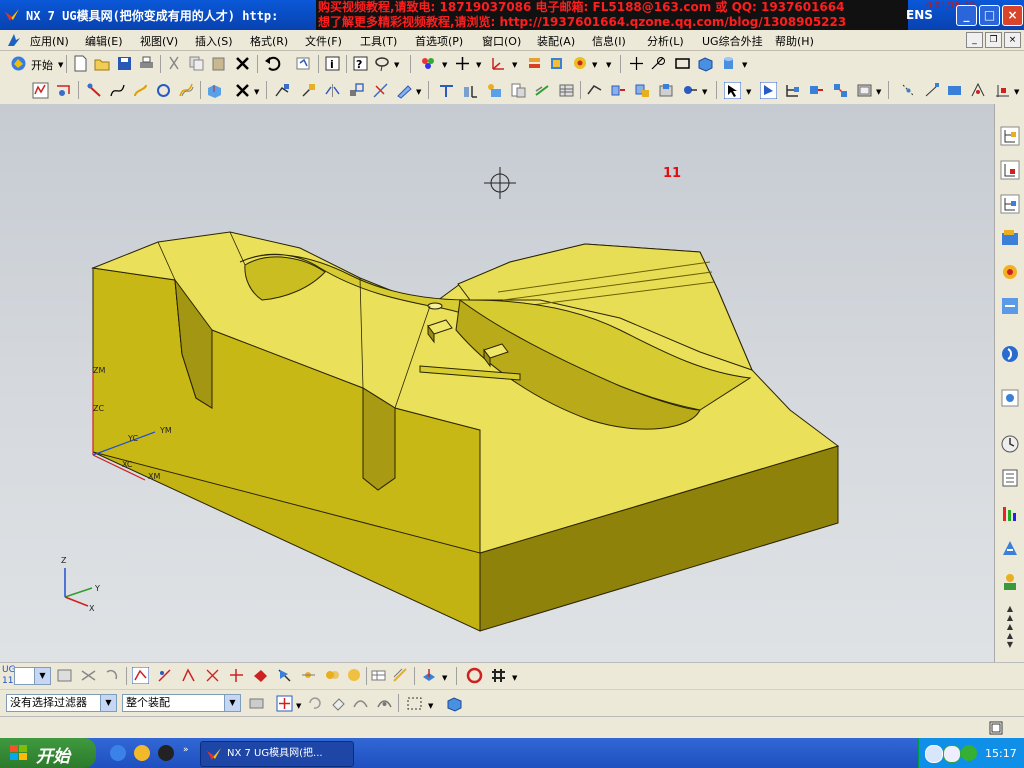  Describe the element at coordinates (446, 90) in the screenshot. I see `trim-body-icon` at that location.